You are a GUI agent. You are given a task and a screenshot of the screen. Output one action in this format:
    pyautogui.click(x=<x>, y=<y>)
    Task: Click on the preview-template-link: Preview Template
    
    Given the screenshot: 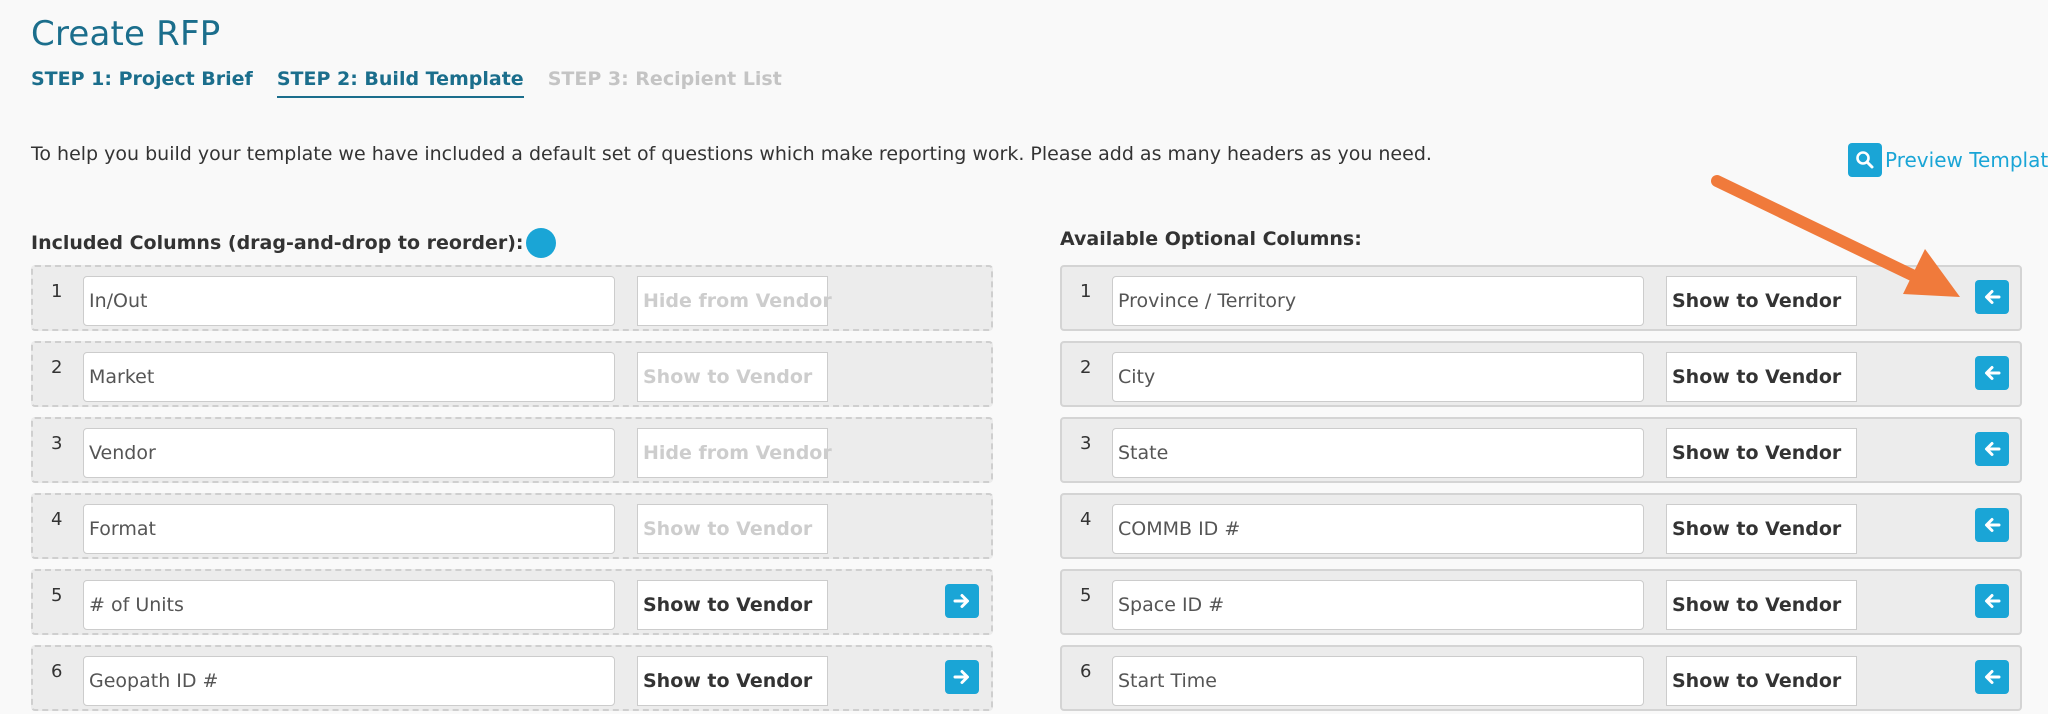 What is the action you would take?
    pyautogui.click(x=1948, y=160)
    